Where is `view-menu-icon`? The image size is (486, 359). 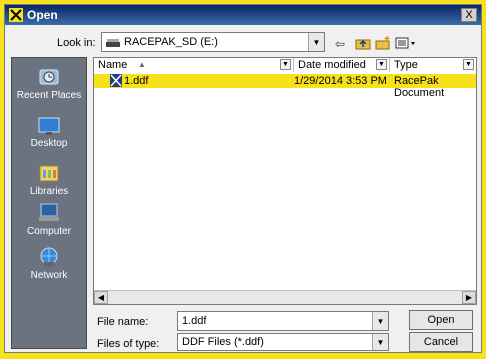
view-menu-icon is located at coordinates (406, 43).